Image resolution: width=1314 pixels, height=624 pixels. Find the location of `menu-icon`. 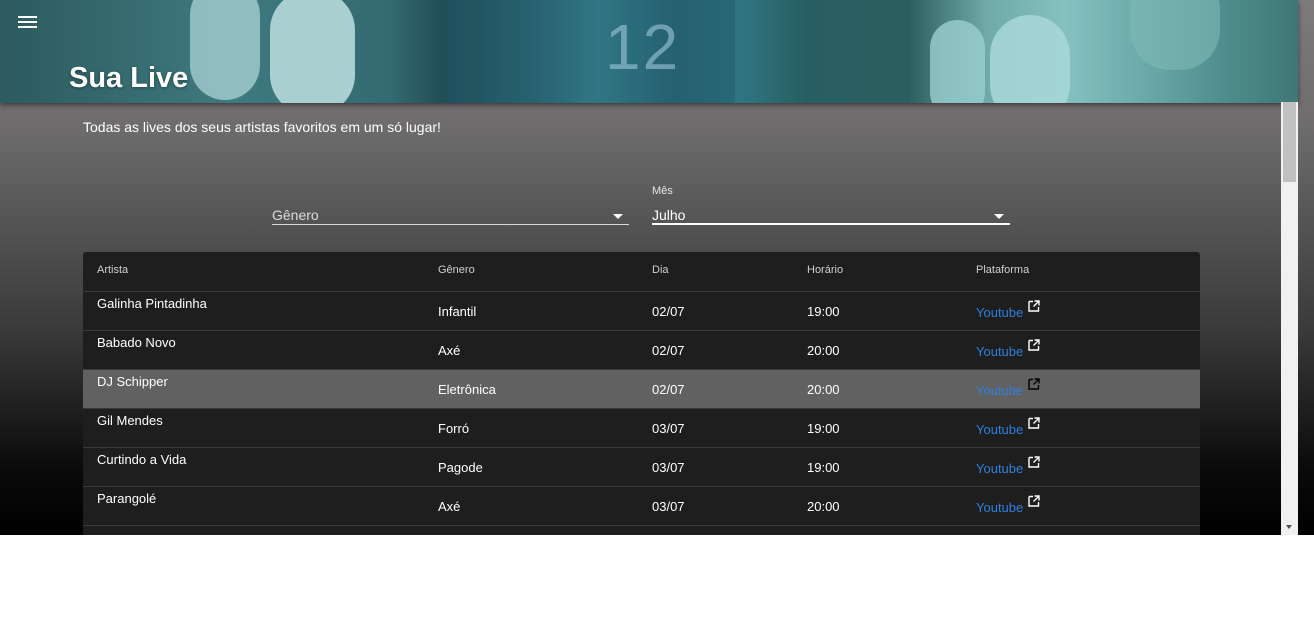

menu-icon is located at coordinates (27, 23).